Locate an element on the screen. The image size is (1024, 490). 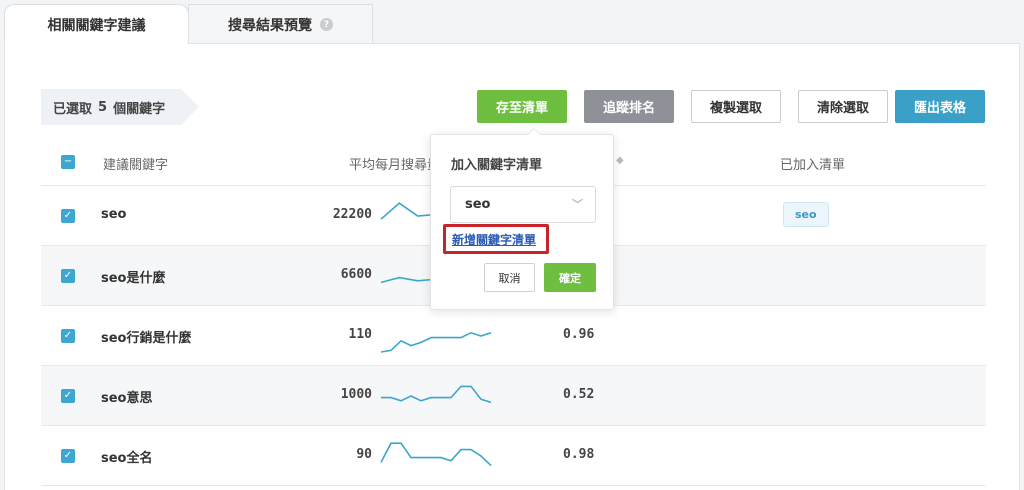
volume-cell: 90 is located at coordinates (364, 454).